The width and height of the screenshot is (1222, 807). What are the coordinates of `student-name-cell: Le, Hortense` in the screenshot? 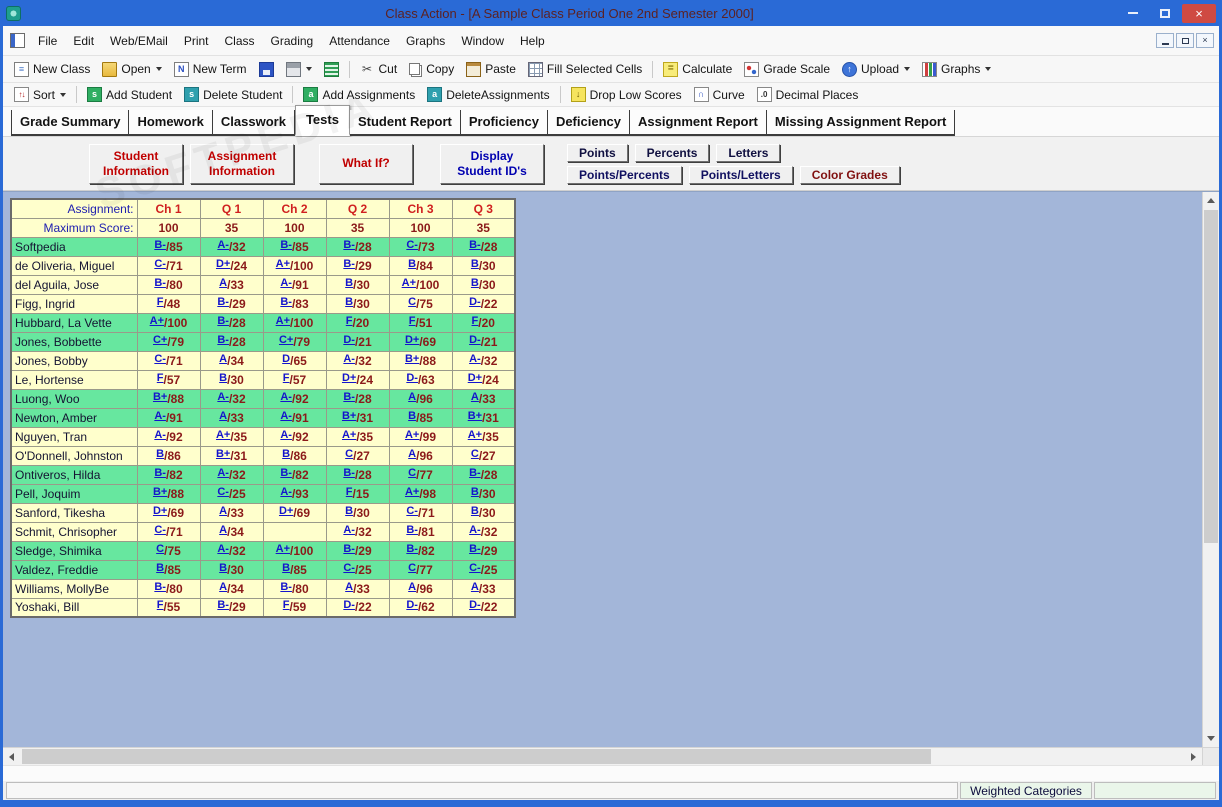 It's located at (74, 379).